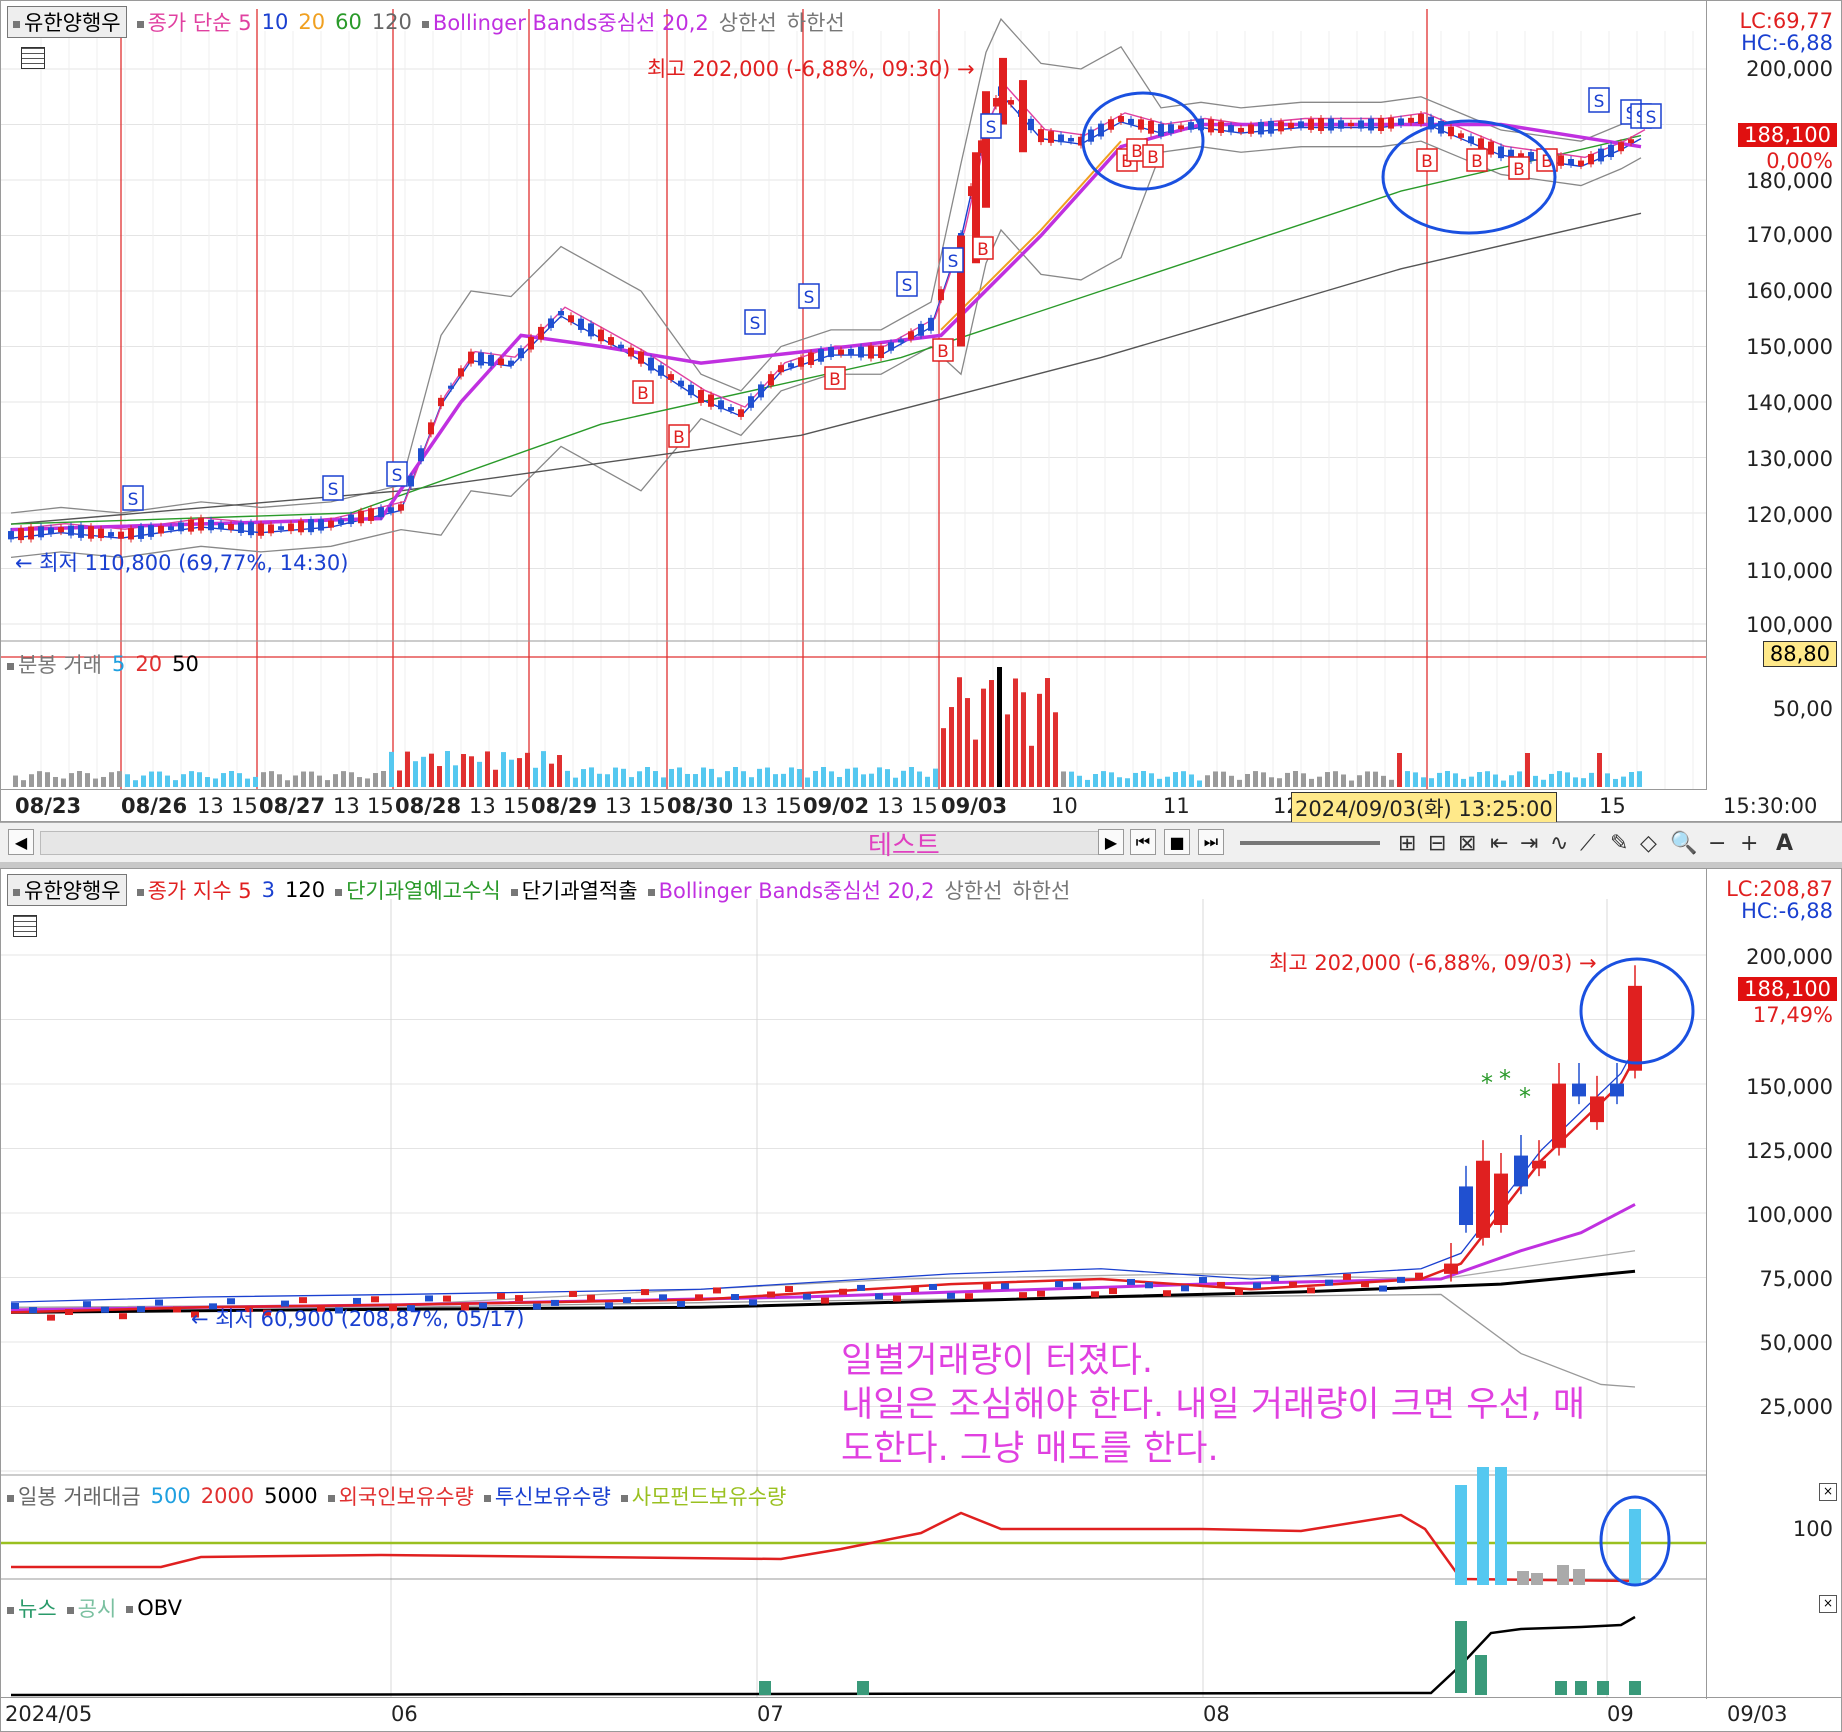 The height and width of the screenshot is (1732, 1842). Describe the element at coordinates (1437, 843) in the screenshot. I see `tool-icon-1: ⊟` at that location.